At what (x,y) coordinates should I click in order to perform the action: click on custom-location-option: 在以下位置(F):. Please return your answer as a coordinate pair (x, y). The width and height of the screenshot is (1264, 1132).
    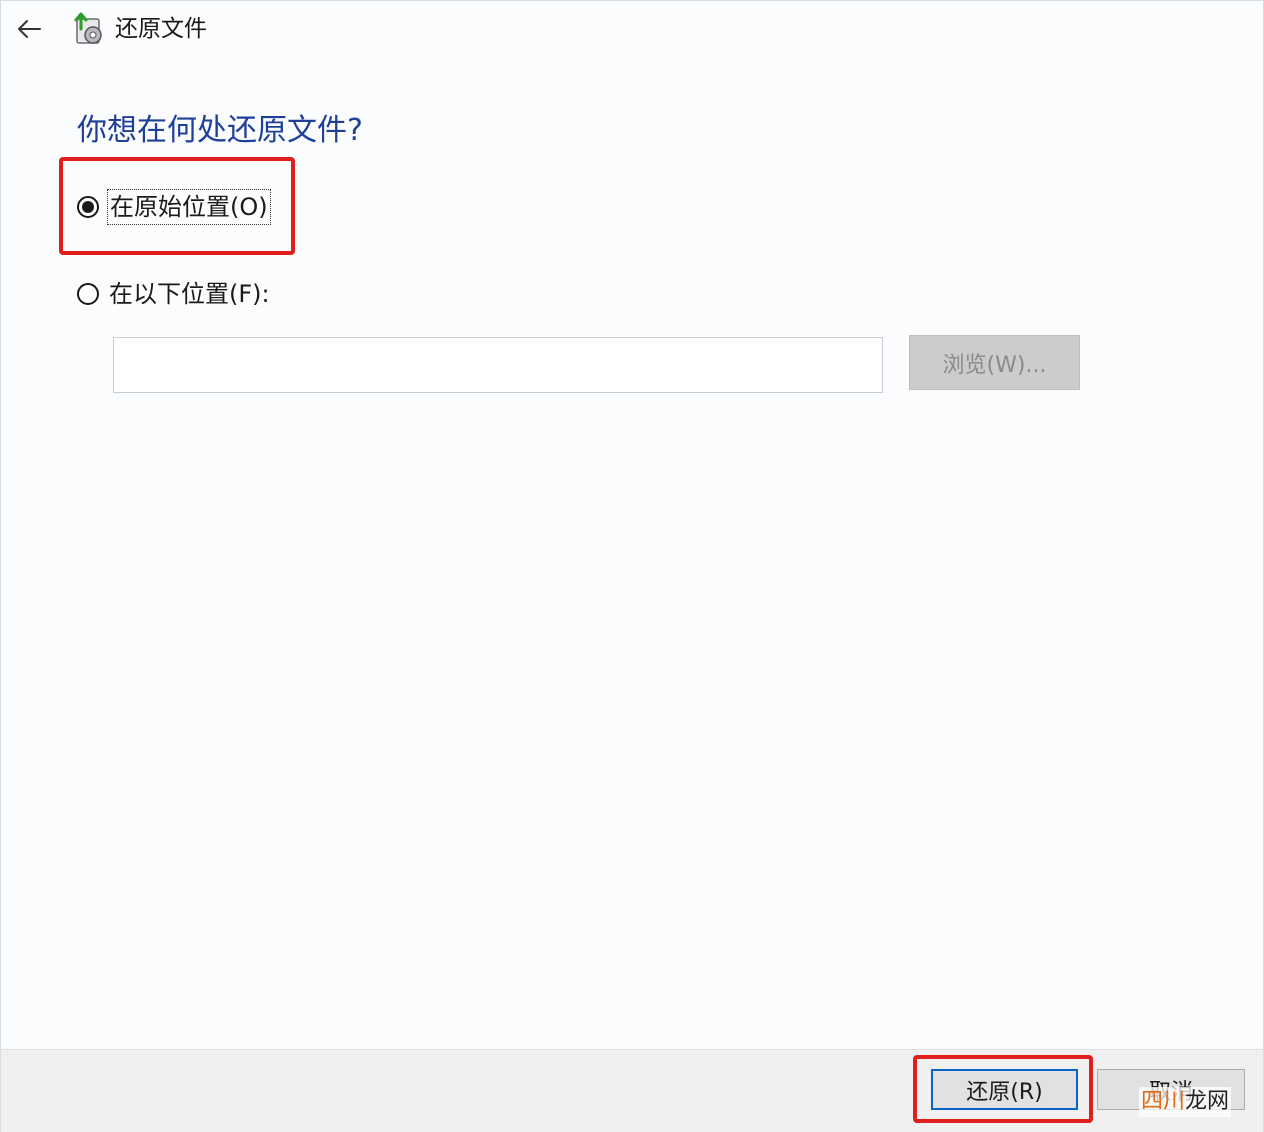
    Looking at the image, I should click on (174, 294).